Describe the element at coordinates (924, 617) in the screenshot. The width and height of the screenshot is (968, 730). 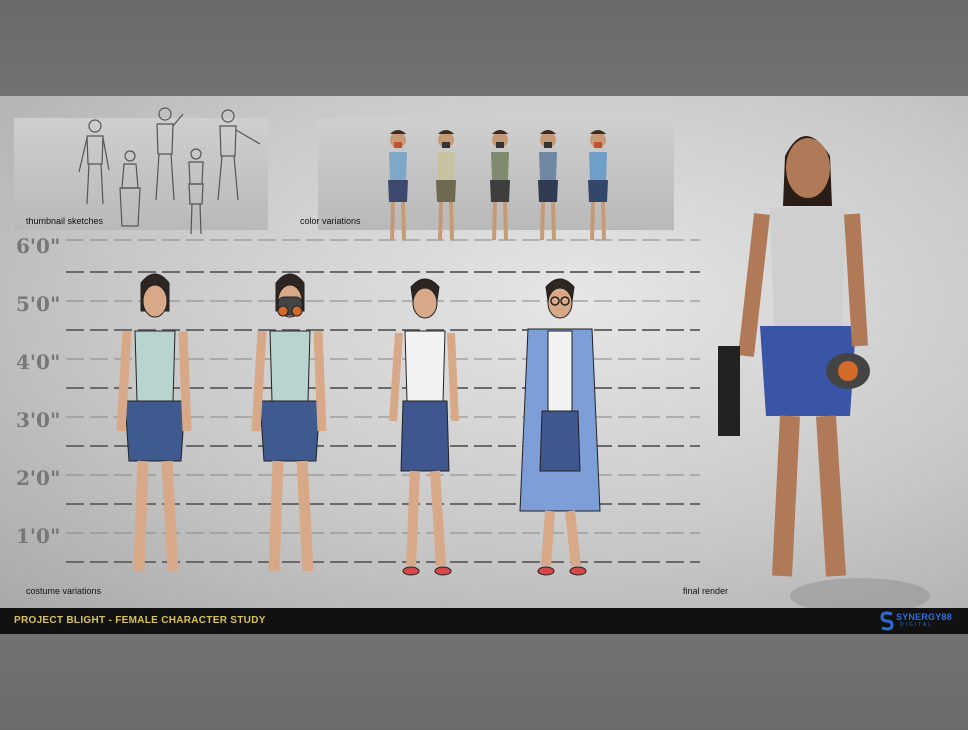
I see `logo-wordmark: SYNERGY88` at that location.